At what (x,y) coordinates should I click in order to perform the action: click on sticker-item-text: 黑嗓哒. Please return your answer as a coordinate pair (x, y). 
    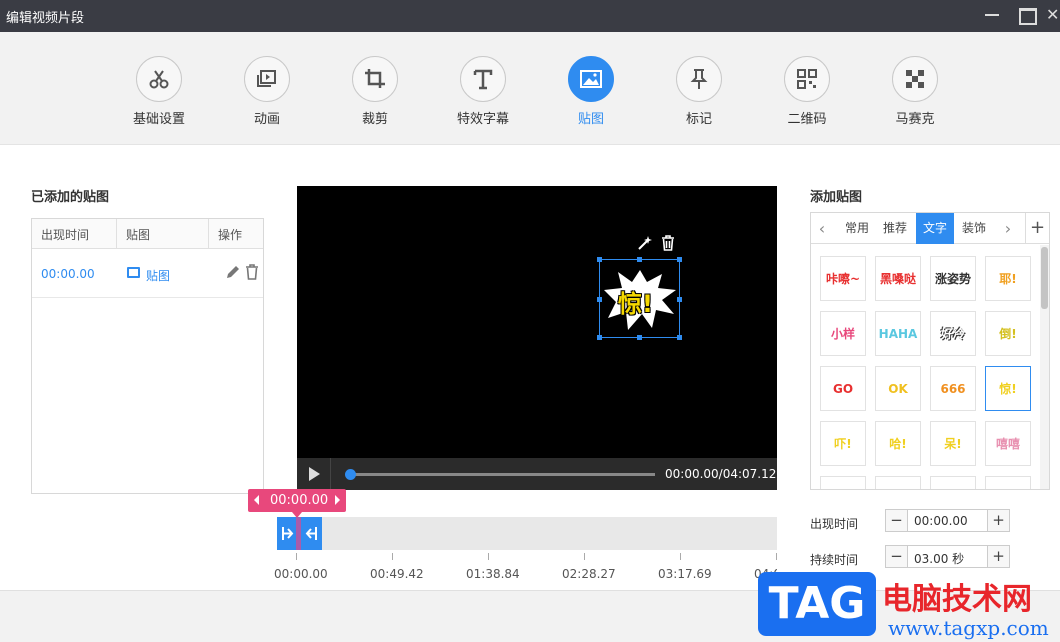
    Looking at the image, I should click on (897, 279).